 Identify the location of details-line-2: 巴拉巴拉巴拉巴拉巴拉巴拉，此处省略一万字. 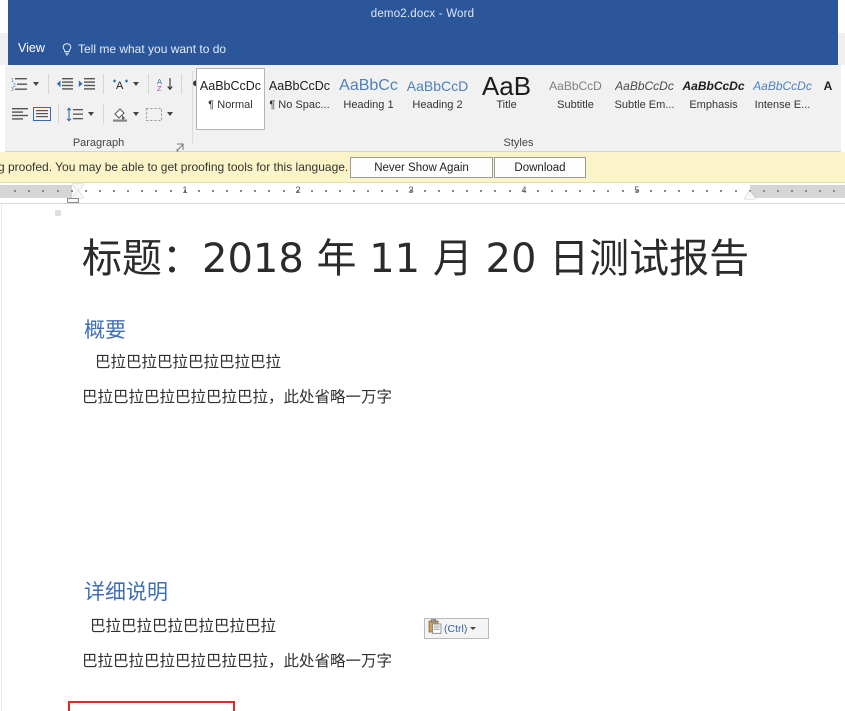
(237, 661).